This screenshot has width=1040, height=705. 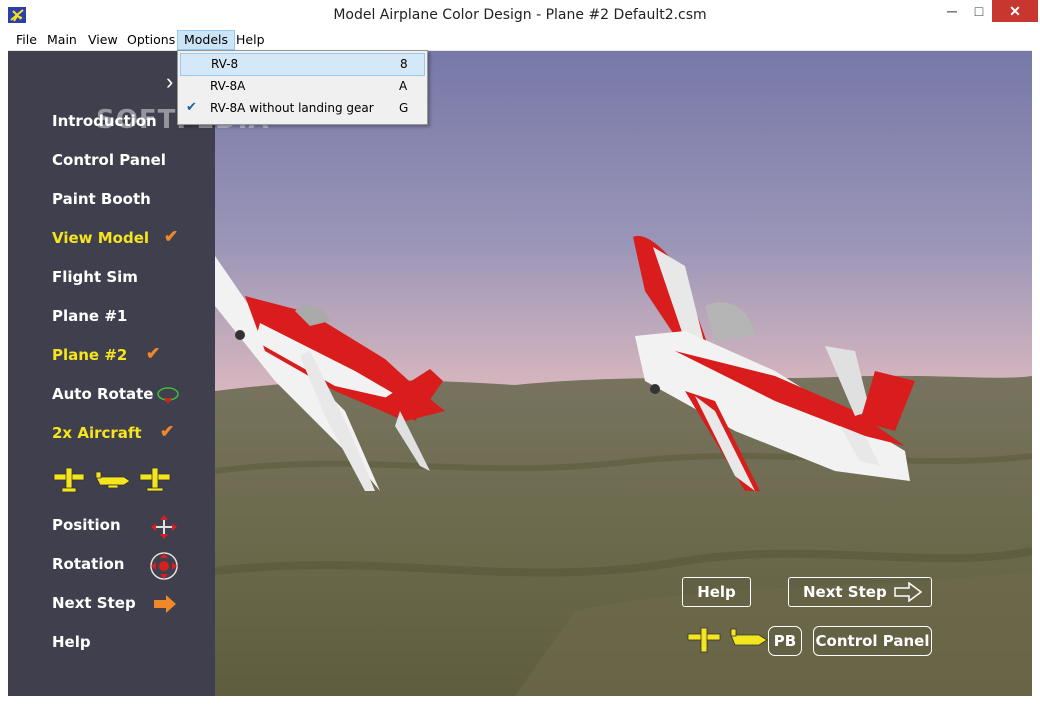 What do you see at coordinates (168, 395) in the screenshot?
I see `auto-rotate-icon` at bounding box center [168, 395].